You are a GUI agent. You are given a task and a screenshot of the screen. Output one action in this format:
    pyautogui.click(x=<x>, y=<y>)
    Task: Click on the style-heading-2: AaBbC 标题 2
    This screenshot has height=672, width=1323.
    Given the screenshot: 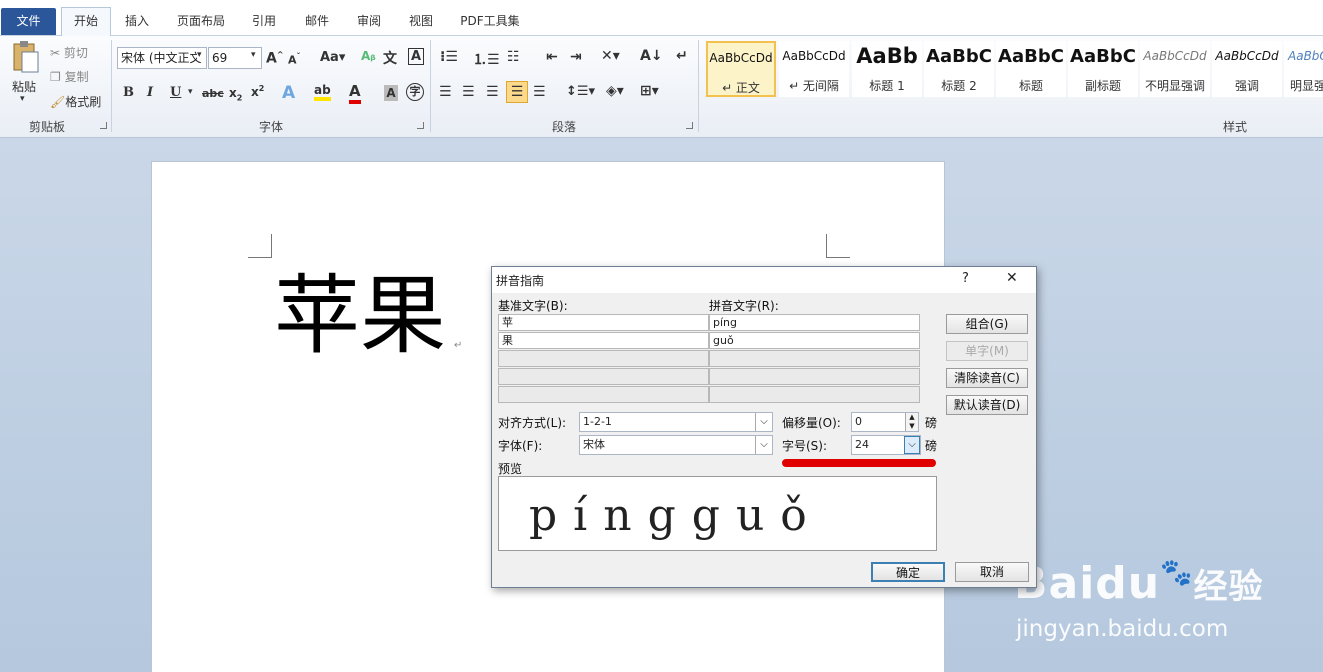 What is the action you would take?
    pyautogui.click(x=959, y=69)
    